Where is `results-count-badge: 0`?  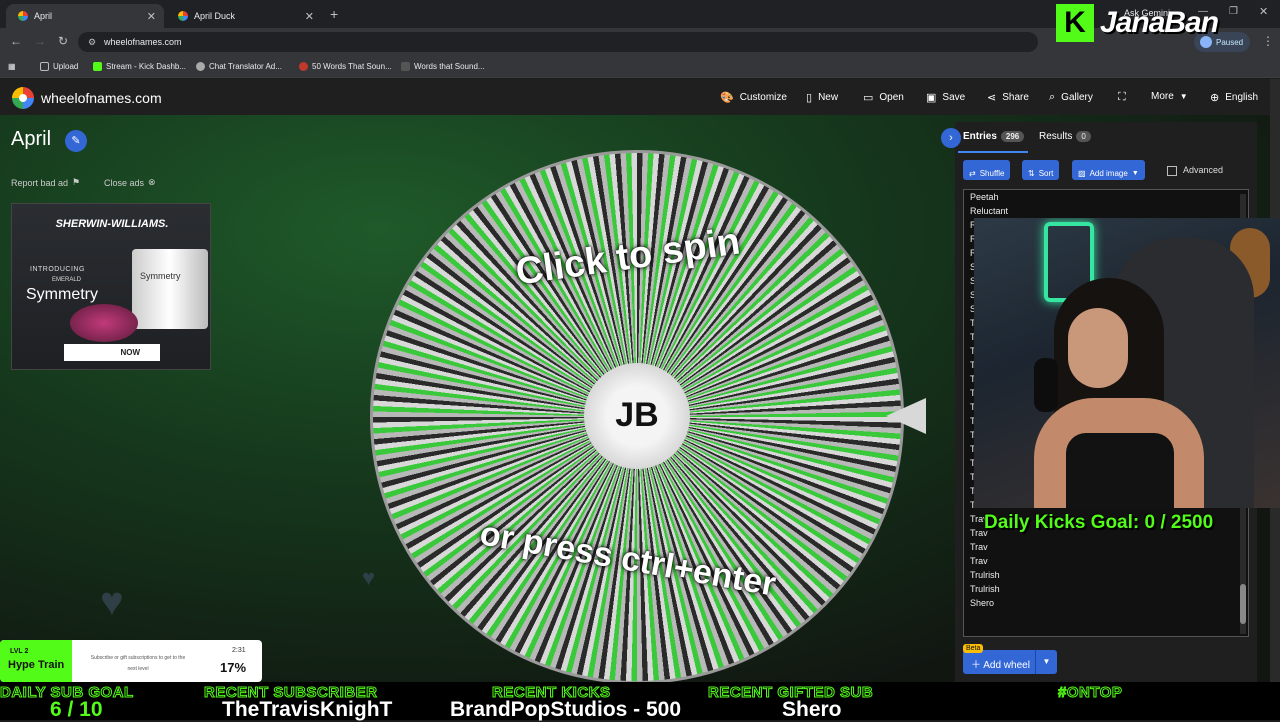 results-count-badge: 0 is located at coordinates (1083, 136).